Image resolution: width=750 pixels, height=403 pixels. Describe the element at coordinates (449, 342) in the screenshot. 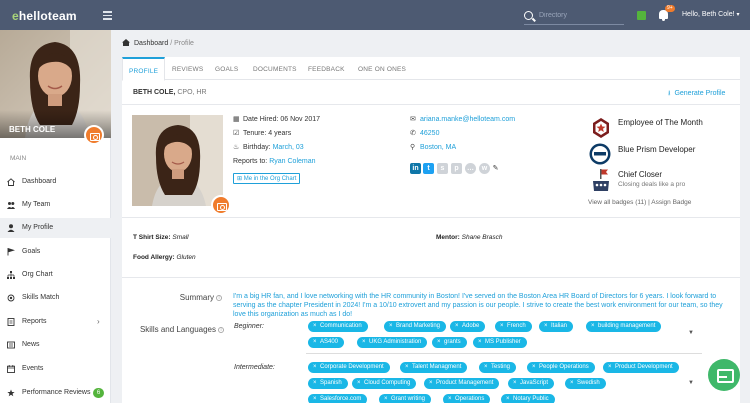

I see `skill-tag: grants` at that location.